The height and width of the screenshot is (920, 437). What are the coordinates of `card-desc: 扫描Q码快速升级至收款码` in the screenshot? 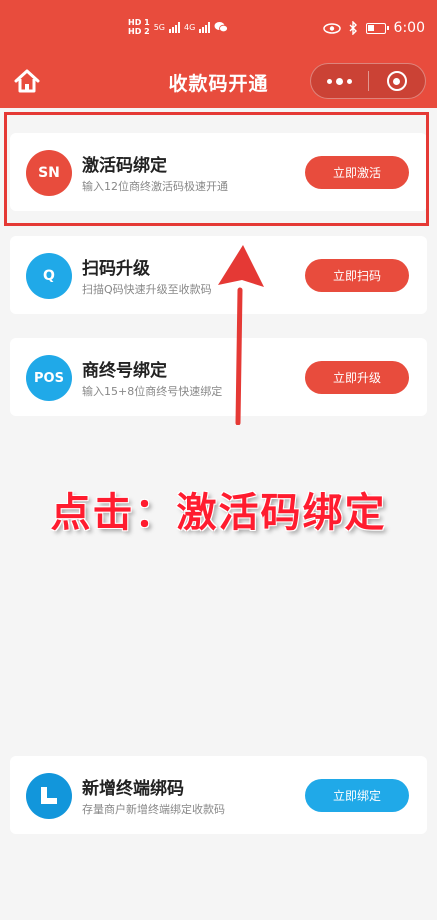 It's located at (147, 289).